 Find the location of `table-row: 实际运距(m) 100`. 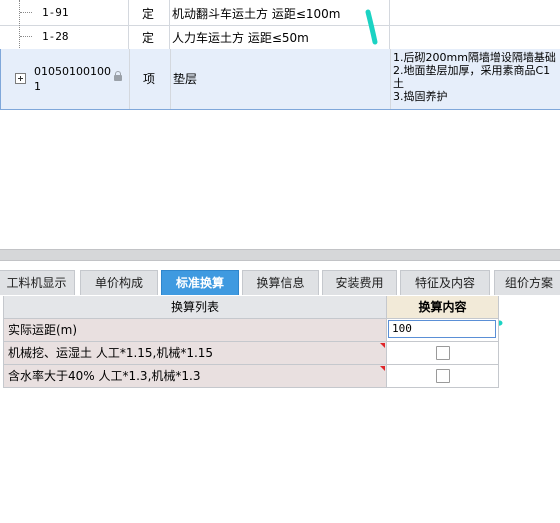

table-row: 实际运距(m) 100 is located at coordinates (251, 330).